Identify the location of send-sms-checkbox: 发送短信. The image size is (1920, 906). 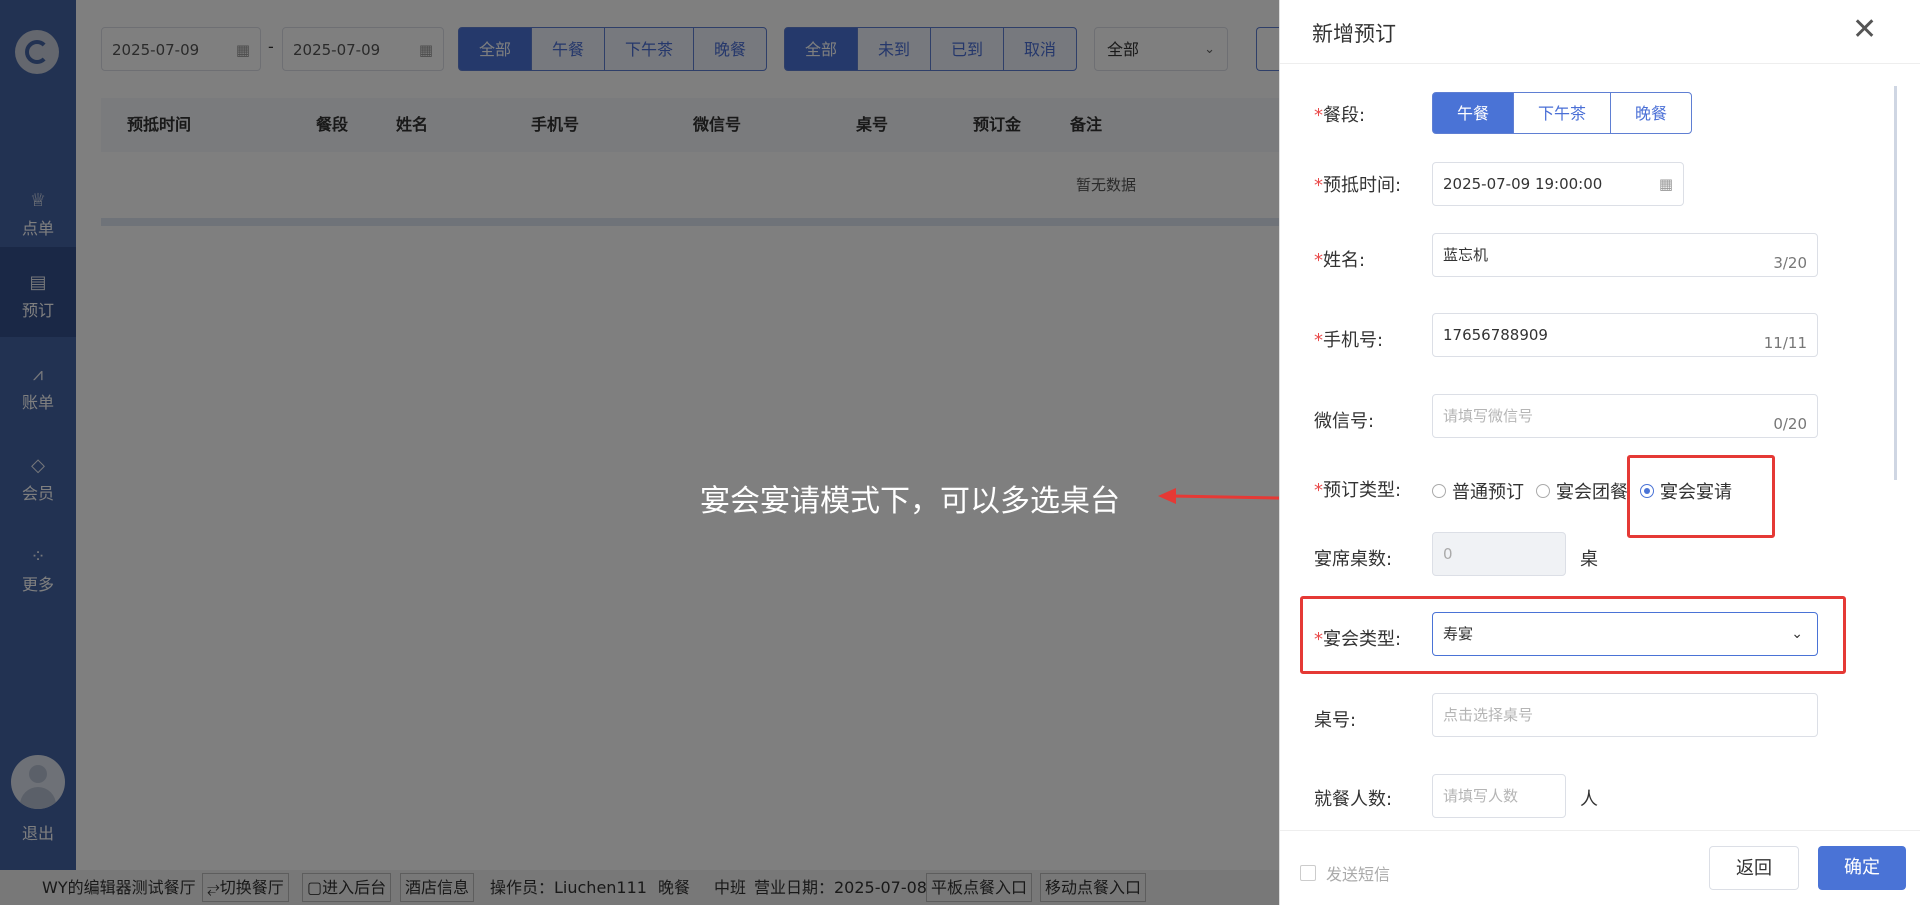
(1345, 873).